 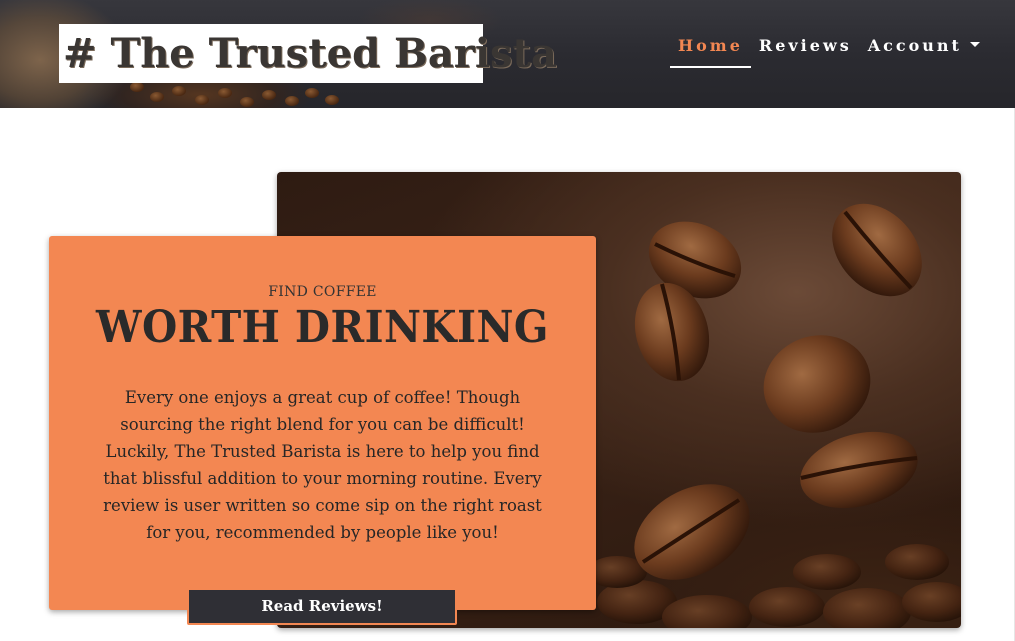 I want to click on nav-home: Home, so click(x=710, y=52).